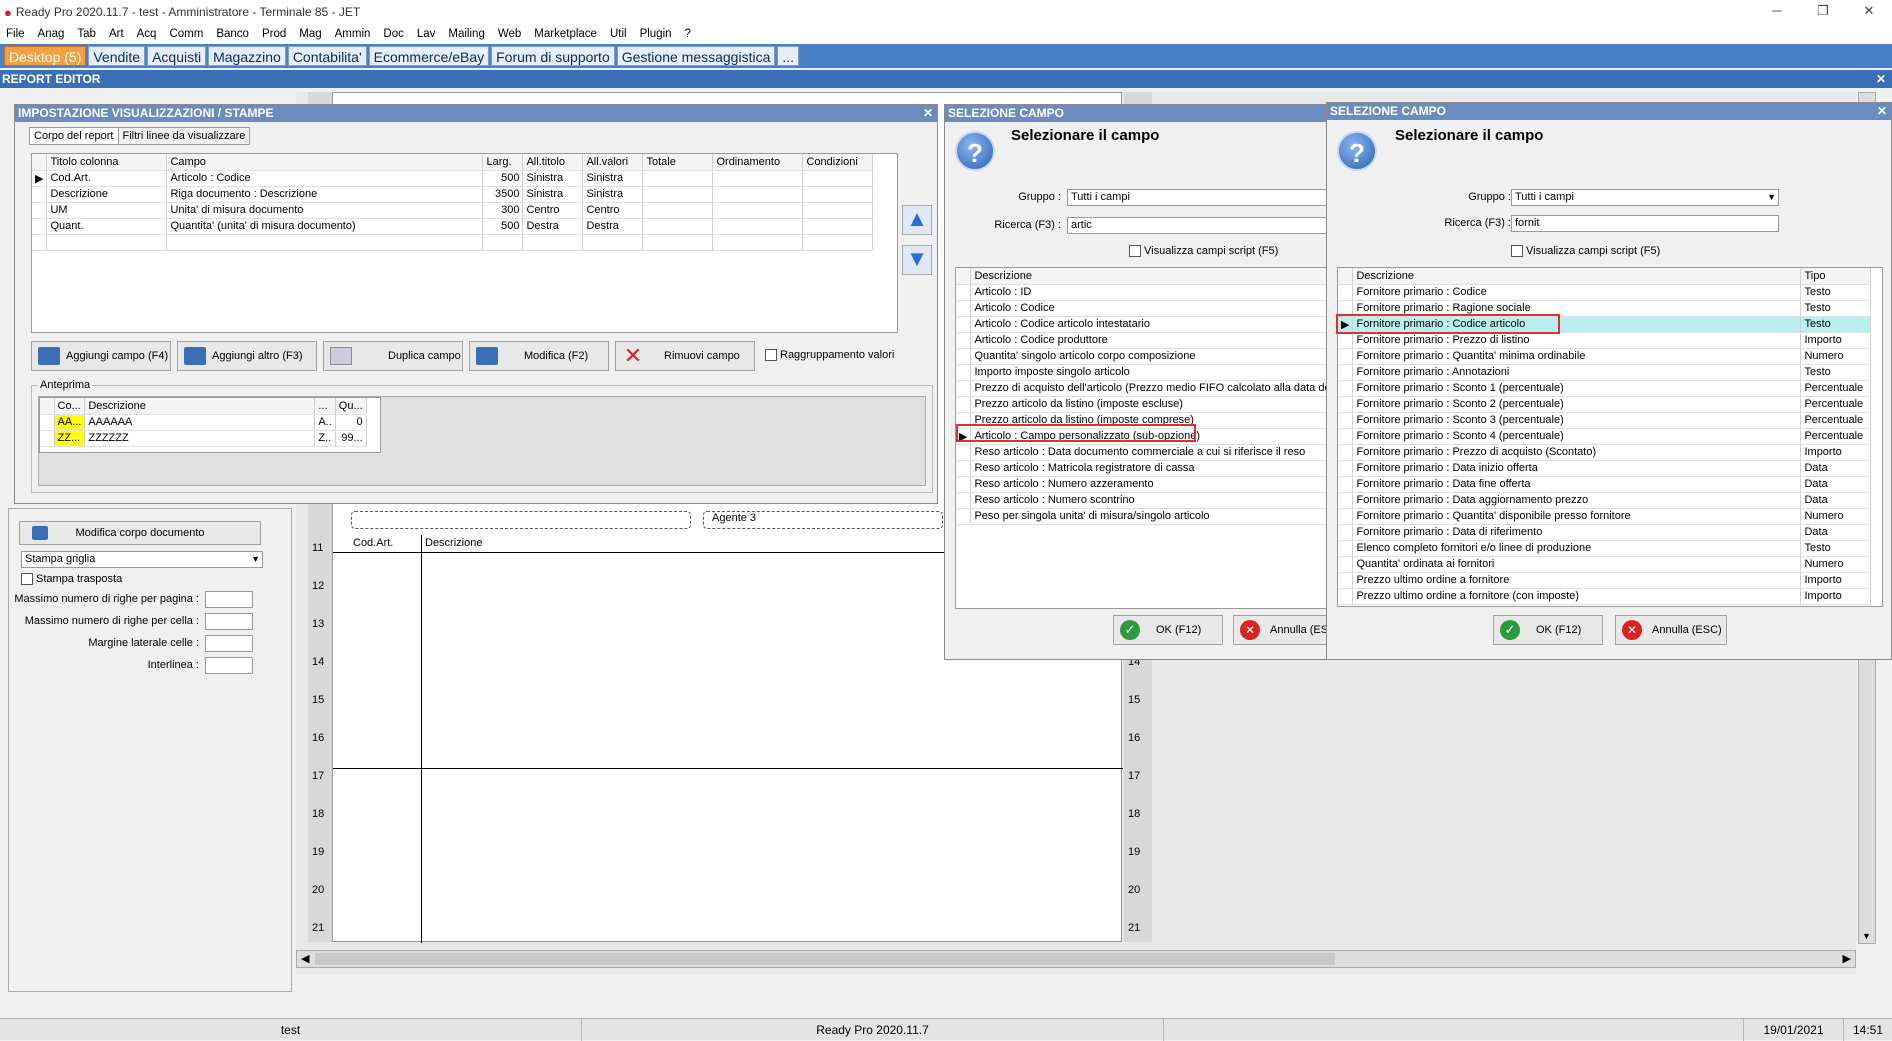 This screenshot has height=1041, width=1892. Describe the element at coordinates (1149, 308) in the screenshot. I see `list-item-label: Articolo : Codice` at that location.